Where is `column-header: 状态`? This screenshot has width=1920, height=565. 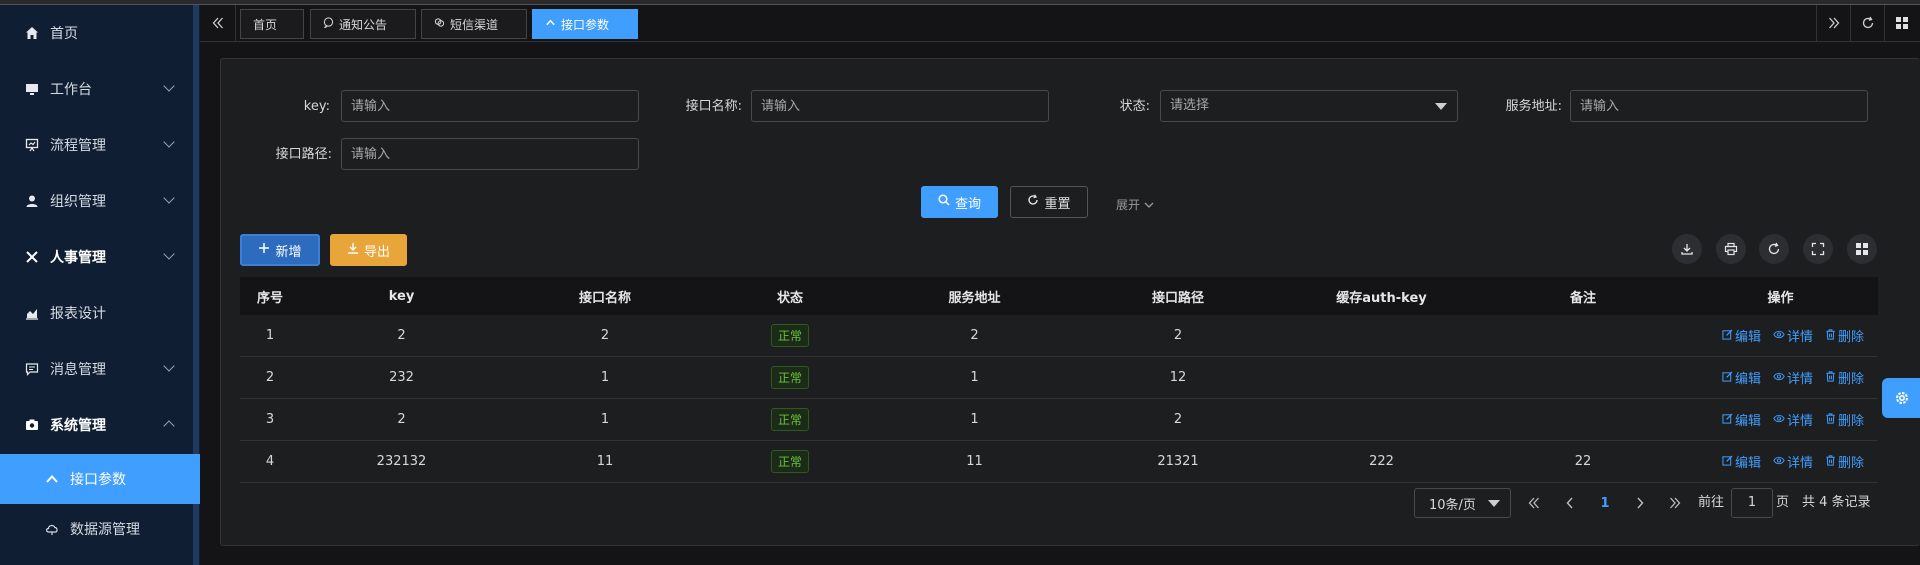
column-header: 状态 is located at coordinates (790, 296).